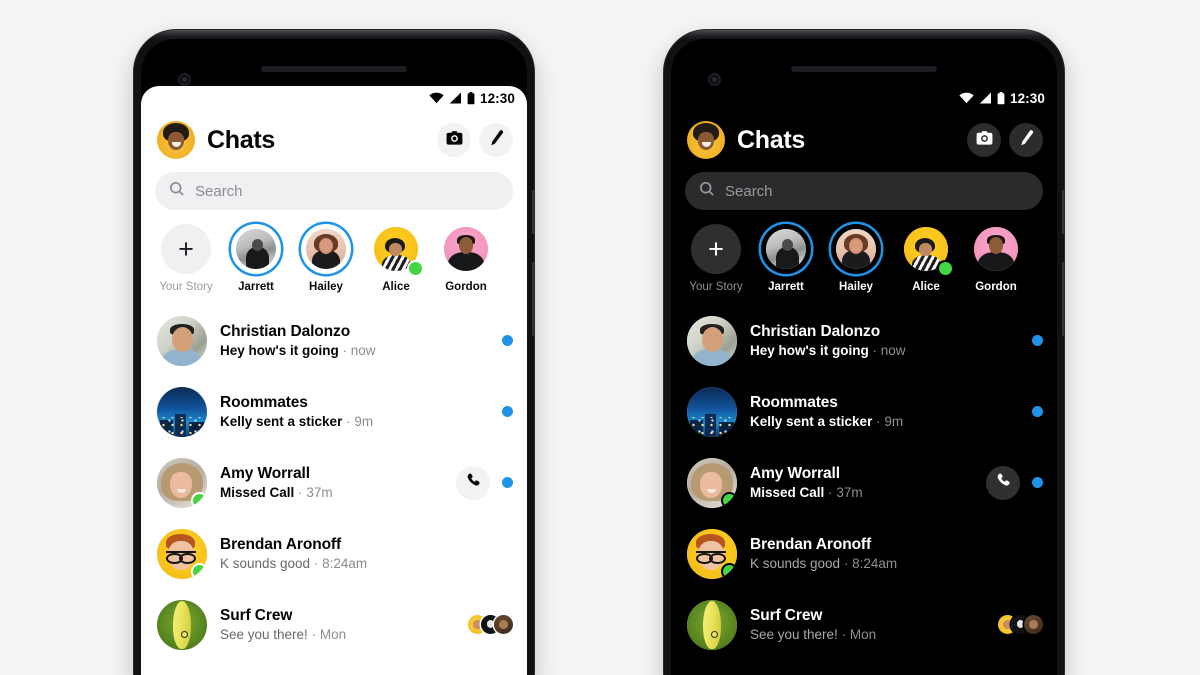 The width and height of the screenshot is (1200, 675). I want to click on chat-preview: Hey how's it going · now, so click(354, 350).